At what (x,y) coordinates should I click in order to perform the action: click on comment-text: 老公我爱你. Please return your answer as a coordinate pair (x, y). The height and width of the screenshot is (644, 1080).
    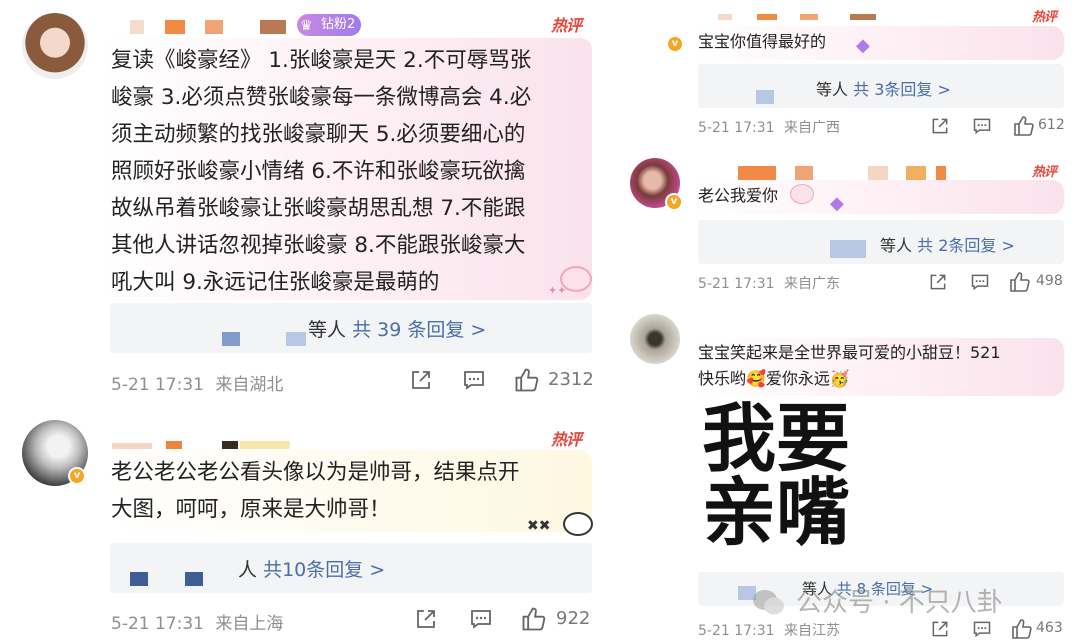
    Looking at the image, I should click on (738, 195).